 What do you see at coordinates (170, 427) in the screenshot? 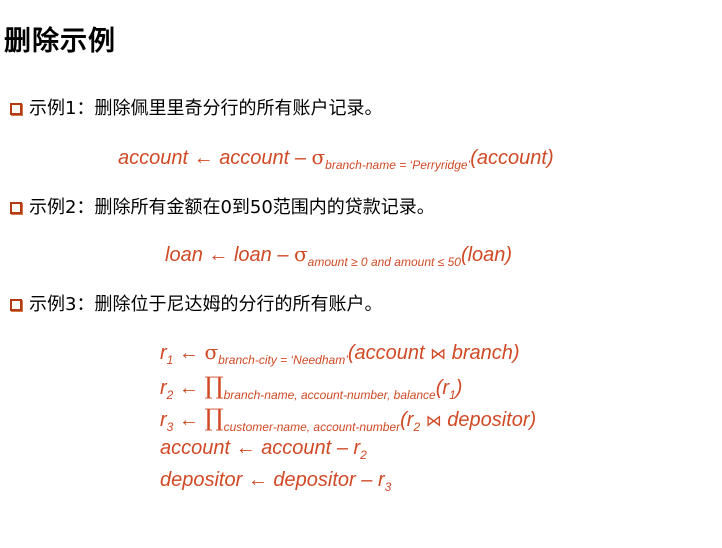
I see `f3-l3-idx: 3` at bounding box center [170, 427].